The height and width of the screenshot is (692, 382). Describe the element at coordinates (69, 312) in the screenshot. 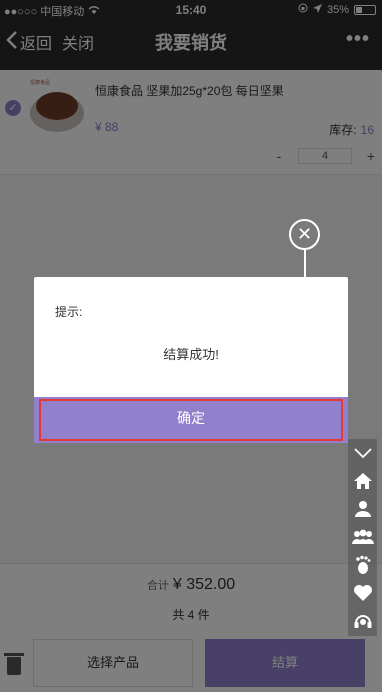

I see `dialog-tip-label: 提示:` at that location.